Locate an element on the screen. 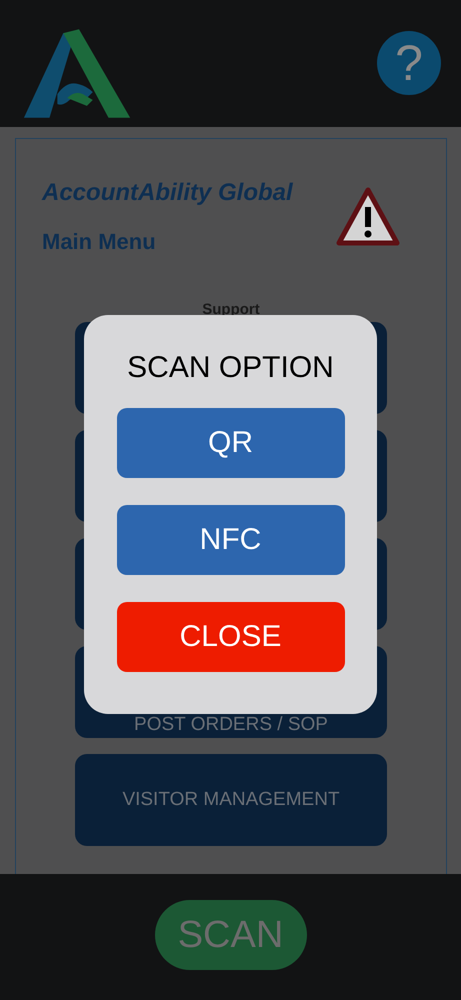  close-button: CLOSE is located at coordinates (230, 637).